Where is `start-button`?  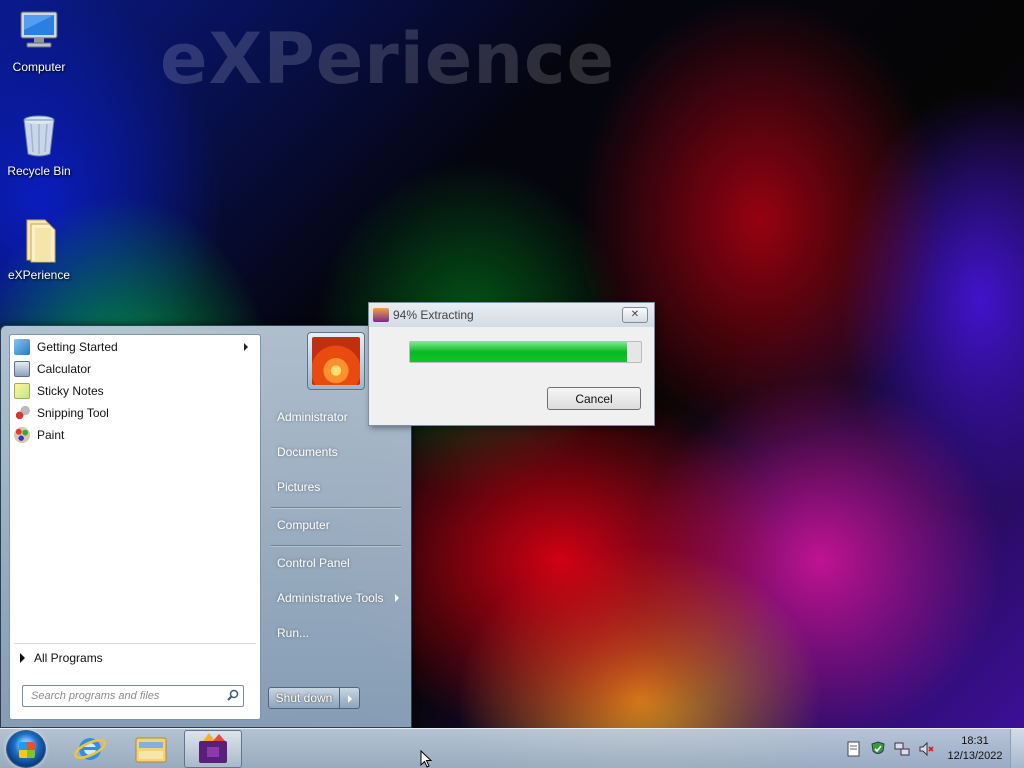 start-button is located at coordinates (26, 749).